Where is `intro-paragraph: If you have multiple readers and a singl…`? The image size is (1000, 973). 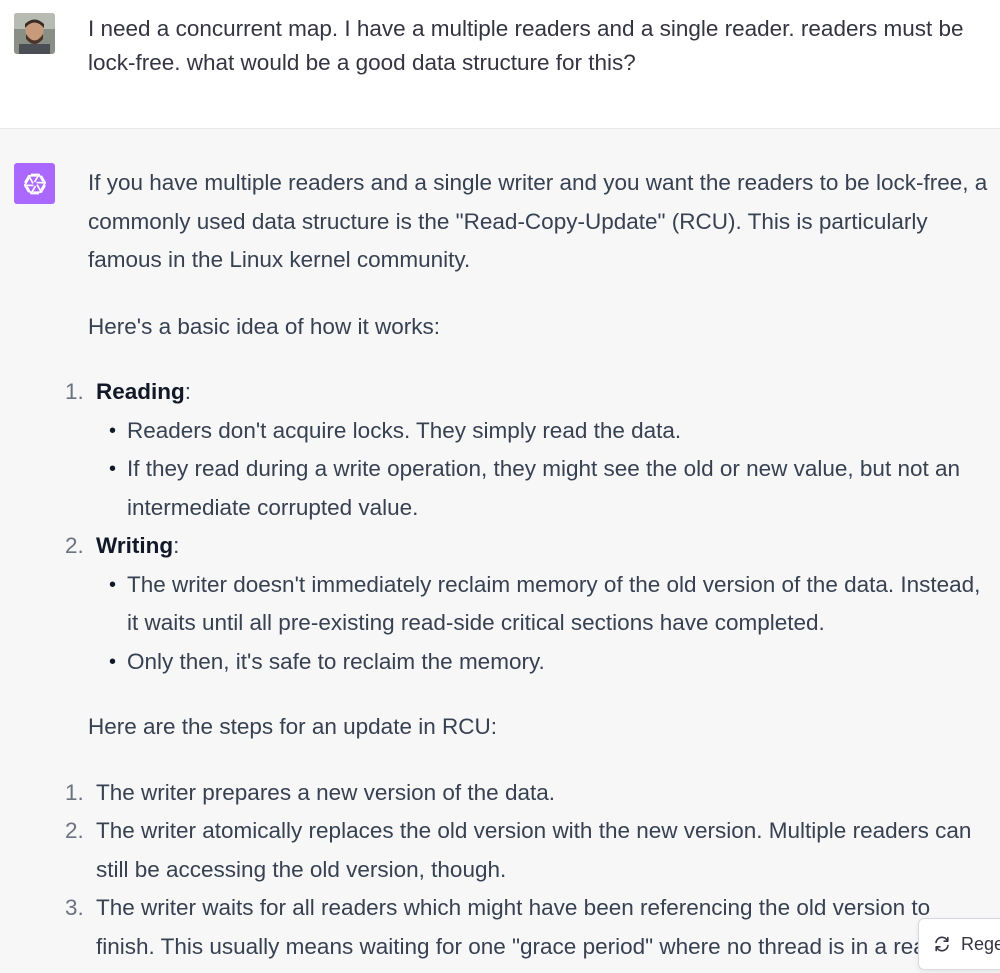
intro-paragraph: If you have multiple readers and a singl… is located at coordinates (538, 221).